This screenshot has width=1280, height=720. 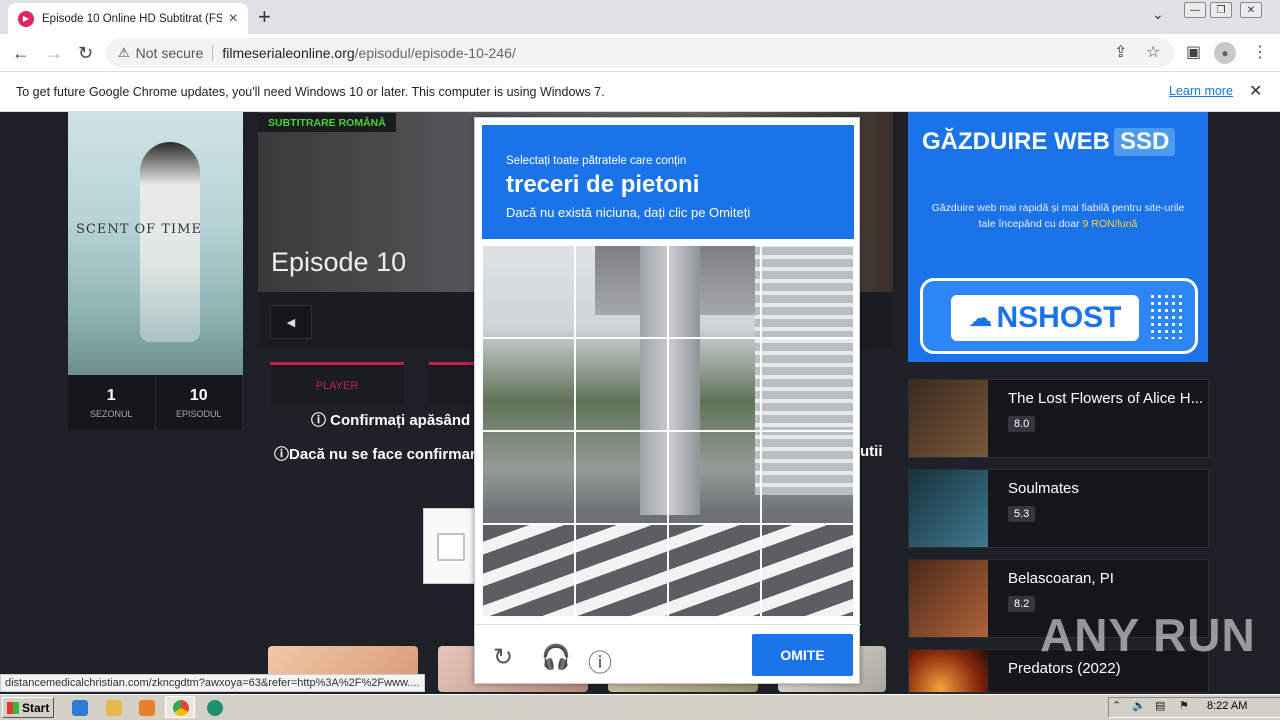 I want to click on score-badge: 8.2, so click(x=1022, y=604).